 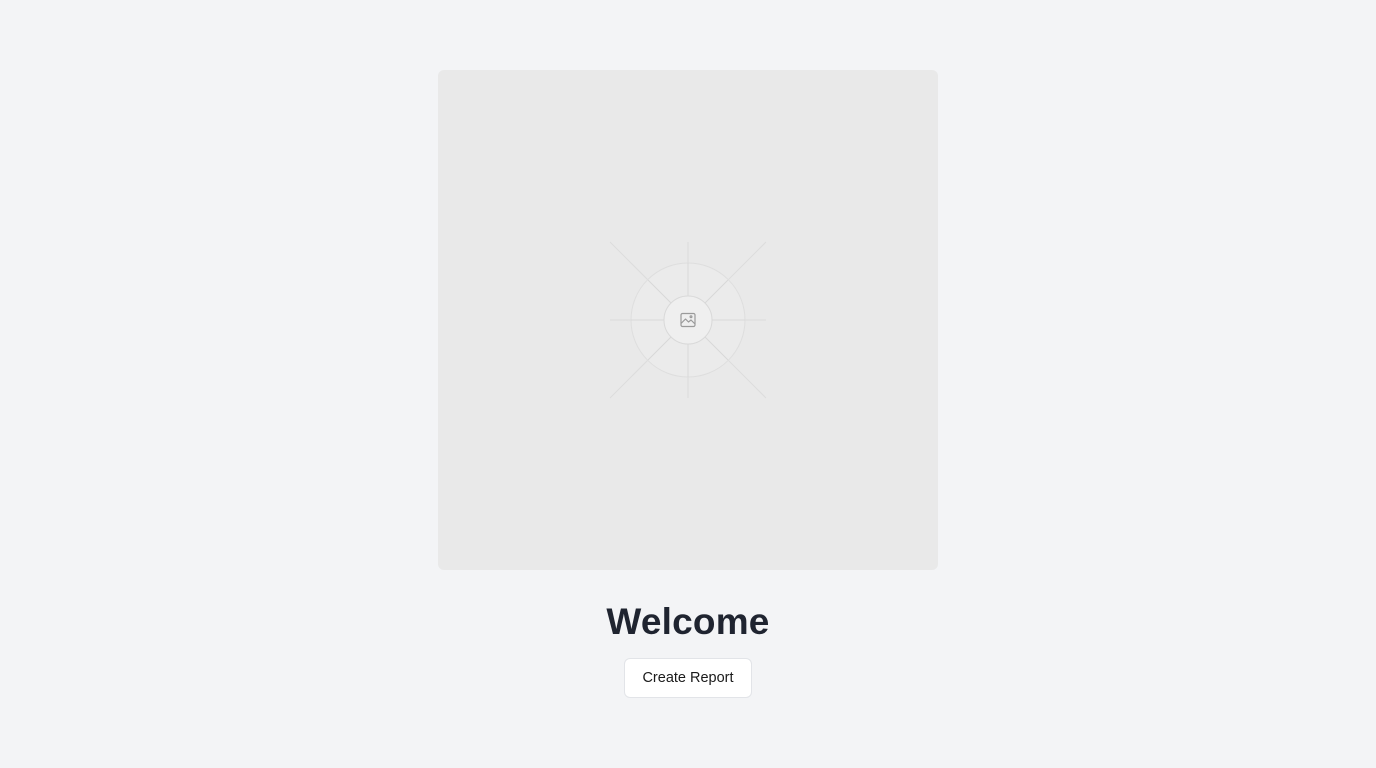 I want to click on page-title: Welcome, so click(x=688, y=621).